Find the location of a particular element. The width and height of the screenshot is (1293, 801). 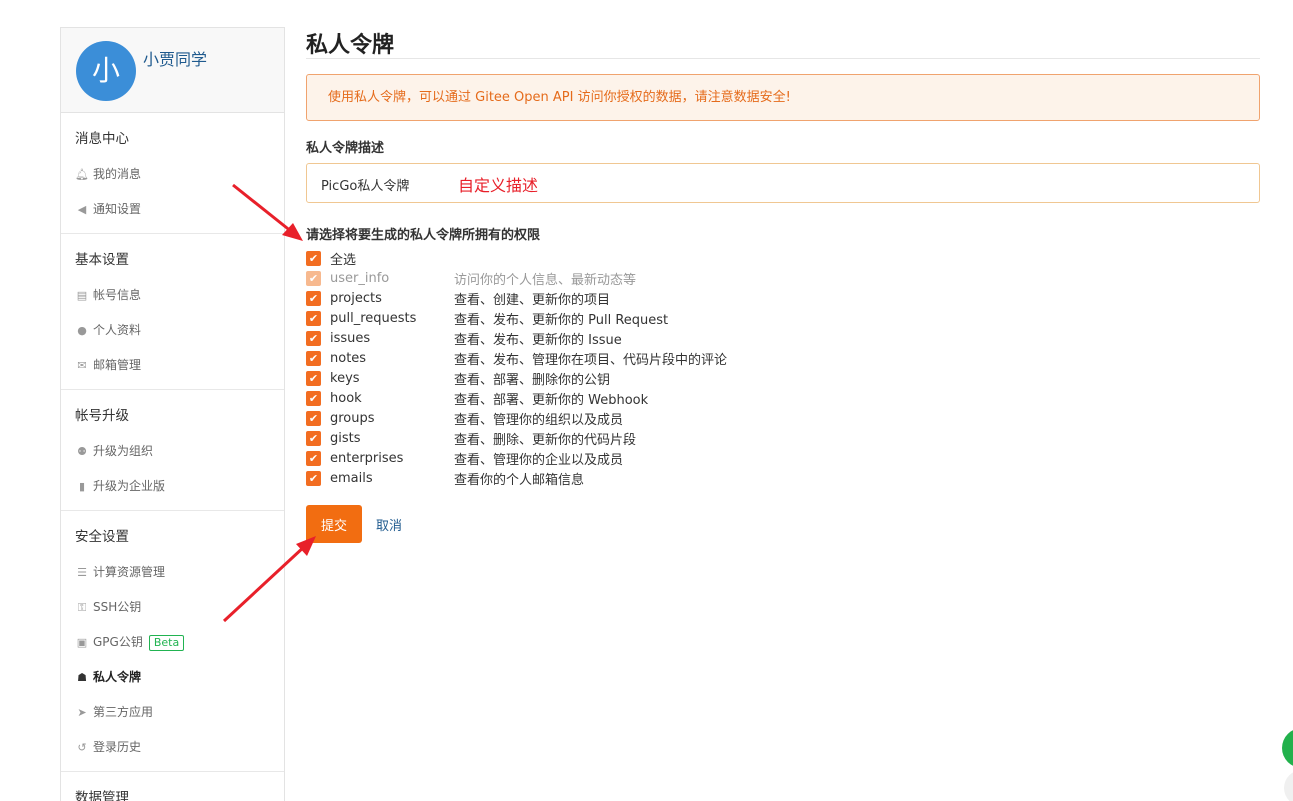

sidebar-item-label: 第三方应用 is located at coordinates (123, 712).